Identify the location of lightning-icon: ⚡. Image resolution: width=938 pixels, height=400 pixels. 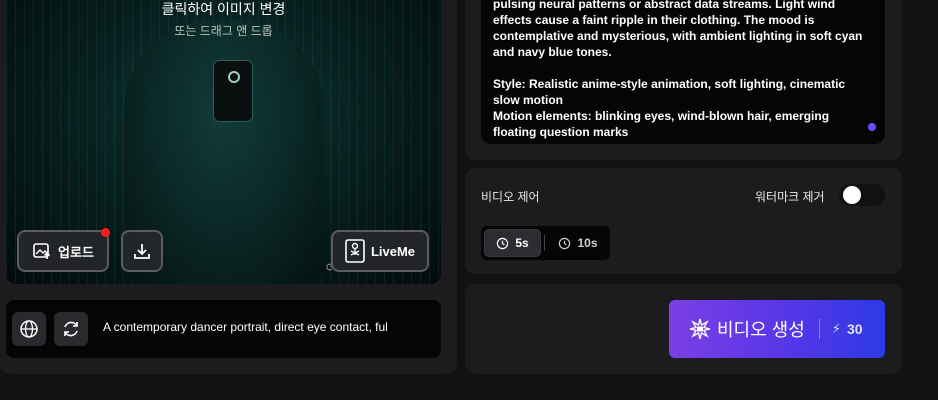
(836, 328).